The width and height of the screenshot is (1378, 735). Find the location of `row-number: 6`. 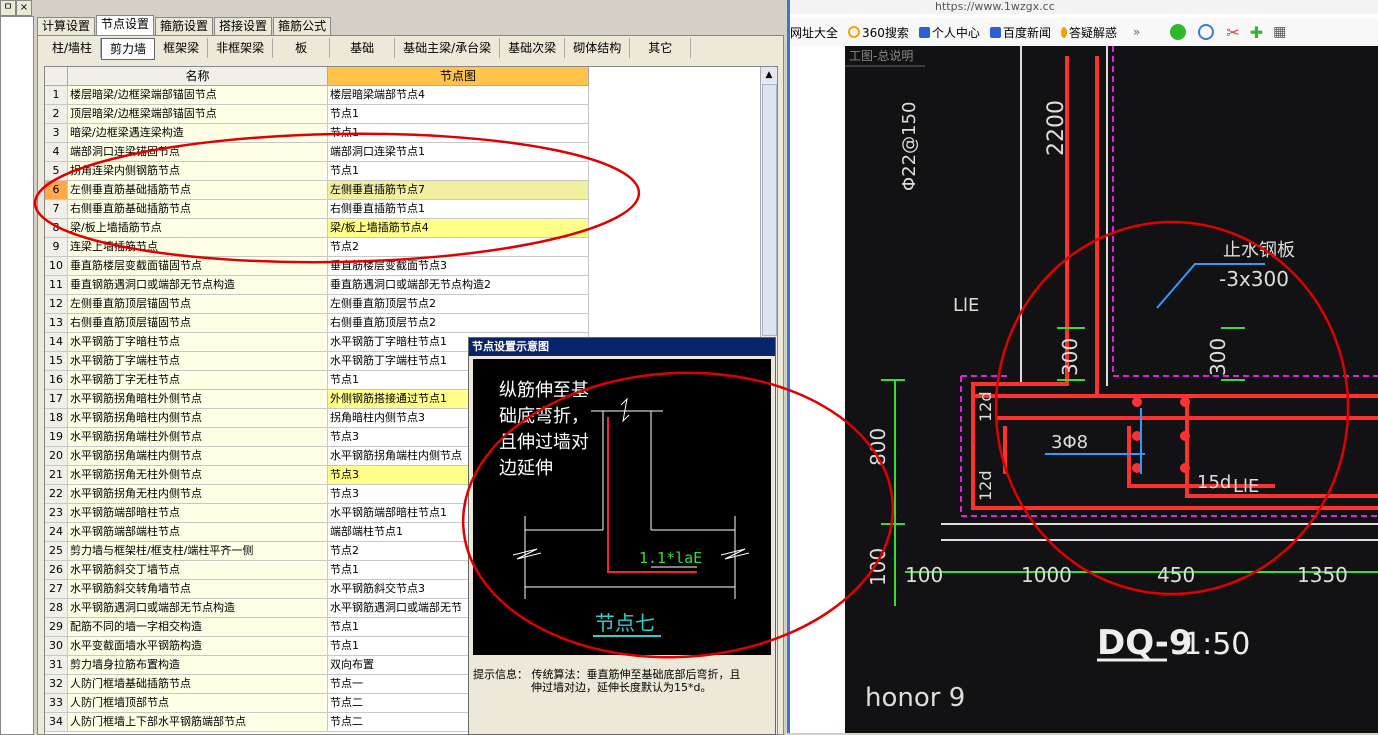

row-number: 6 is located at coordinates (56, 190).